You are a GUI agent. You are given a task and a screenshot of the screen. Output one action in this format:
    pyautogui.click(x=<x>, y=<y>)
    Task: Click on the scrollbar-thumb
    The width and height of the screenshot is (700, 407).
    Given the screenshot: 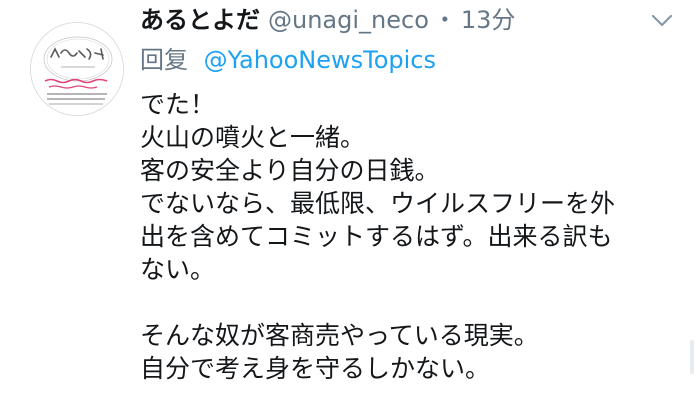 What is the action you would take?
    pyautogui.click(x=692, y=357)
    